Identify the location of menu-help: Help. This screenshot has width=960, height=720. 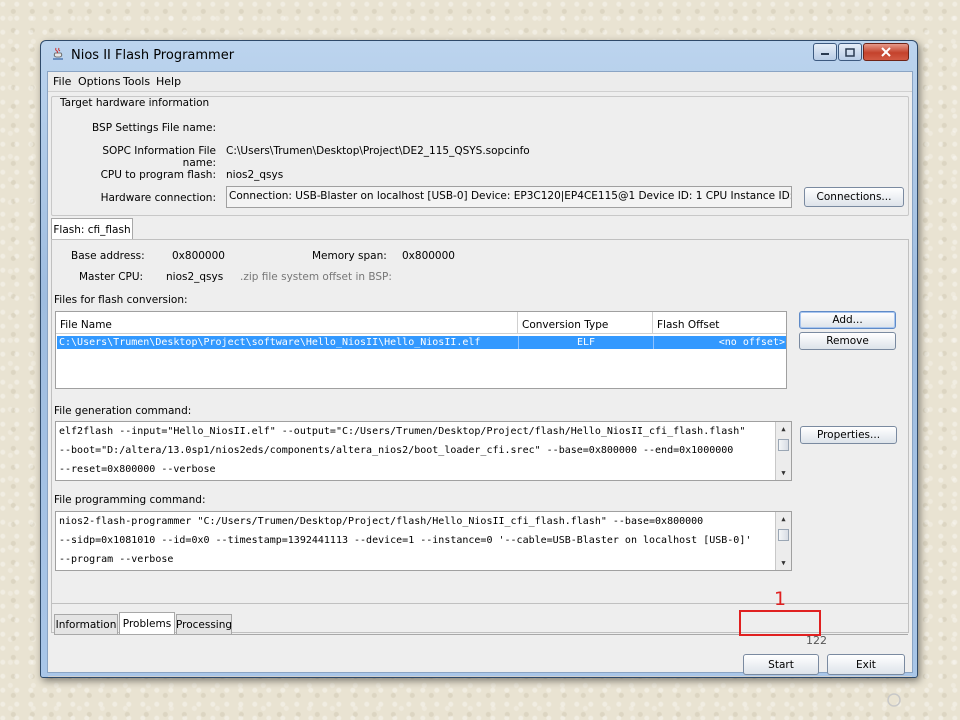
(168, 81).